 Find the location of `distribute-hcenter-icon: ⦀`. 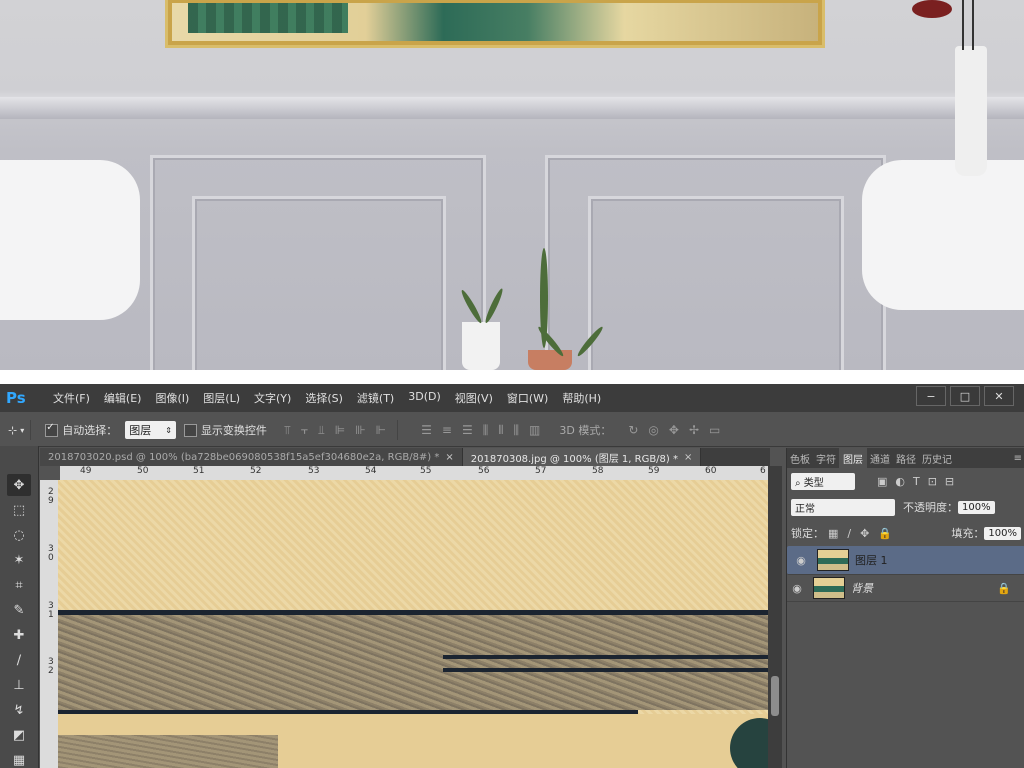

distribute-hcenter-icon: ⦀ is located at coordinates (500, 430).